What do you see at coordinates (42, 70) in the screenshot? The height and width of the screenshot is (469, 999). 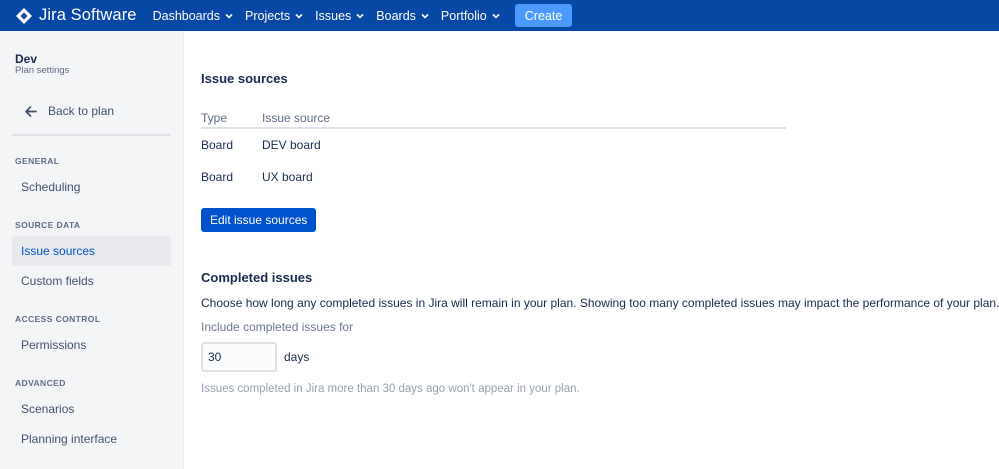 I see `project-subtitle: Plan settings` at bounding box center [42, 70].